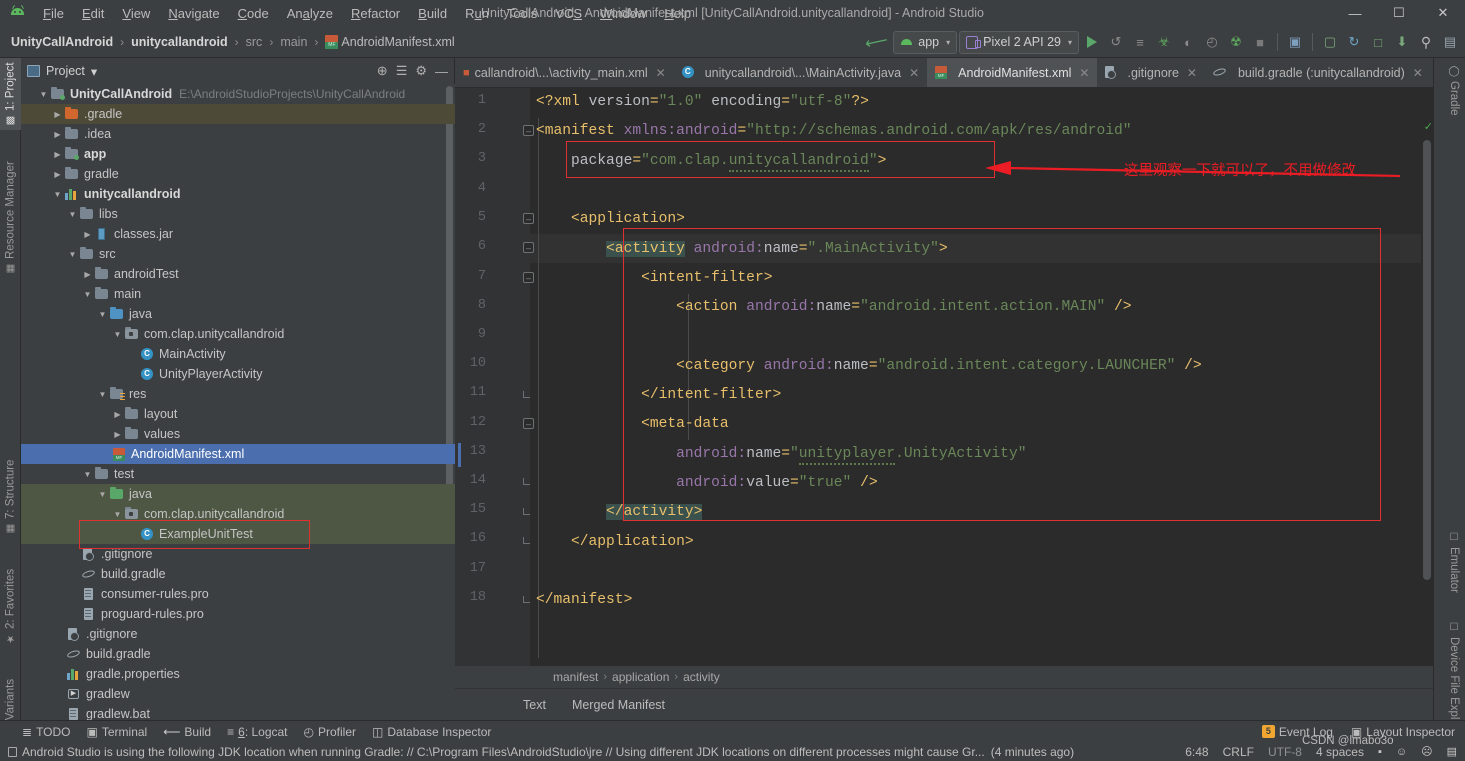  Describe the element at coordinates (238, 294) in the screenshot. I see `tree-item-main: ▼ main` at that location.